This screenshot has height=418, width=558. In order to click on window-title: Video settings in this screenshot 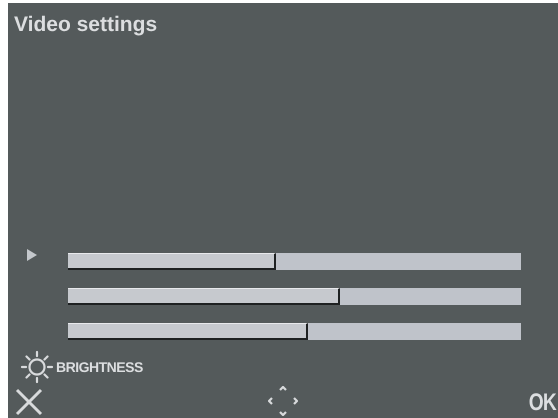, I will do `click(85, 24)`.